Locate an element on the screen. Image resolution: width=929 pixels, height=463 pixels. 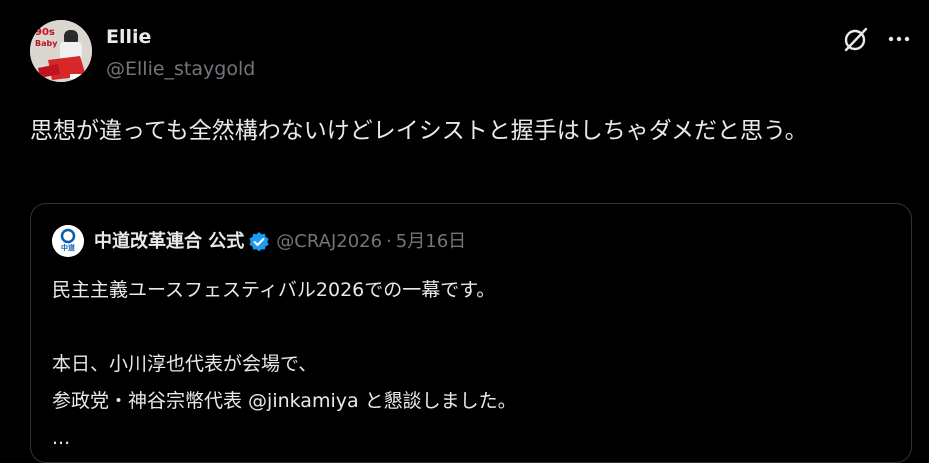
quoted-author-handle: @CRAJ2026 is located at coordinates (329, 242).